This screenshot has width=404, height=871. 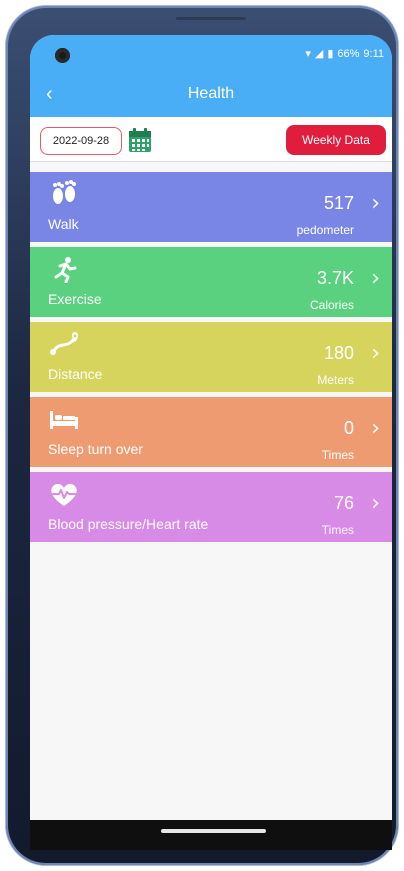 What do you see at coordinates (211, 18) in the screenshot?
I see `speaker-grille` at bounding box center [211, 18].